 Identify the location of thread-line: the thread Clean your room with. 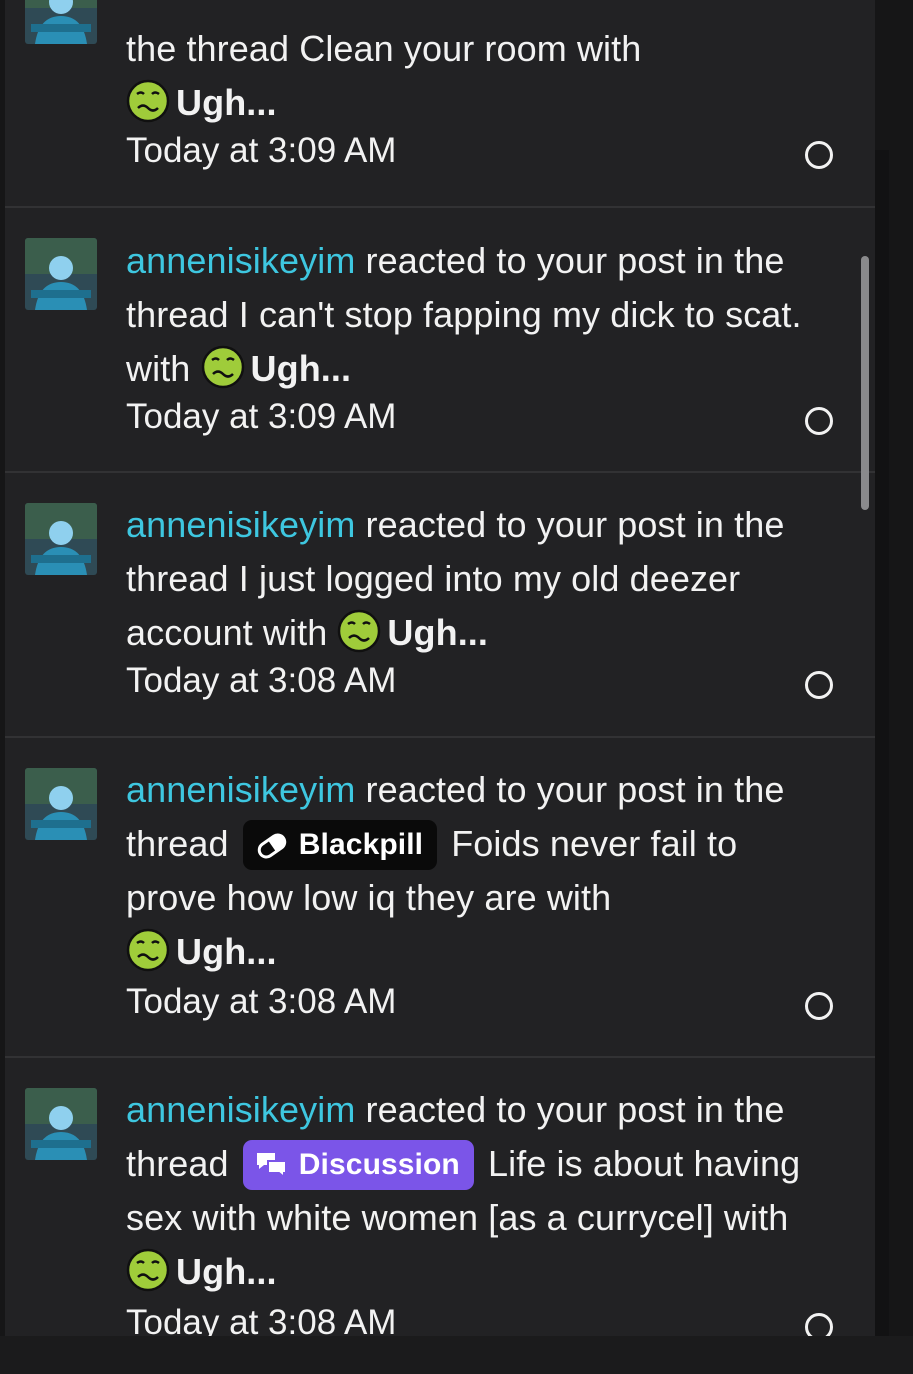
(383, 48).